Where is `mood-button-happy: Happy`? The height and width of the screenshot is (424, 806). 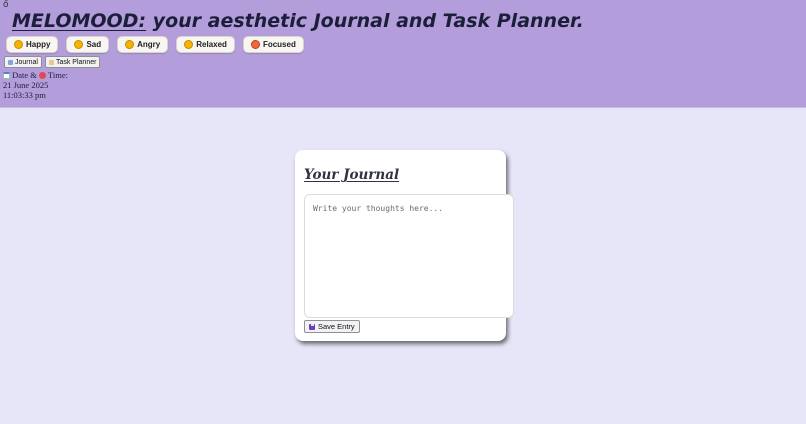
mood-button-happy: Happy is located at coordinates (32, 44).